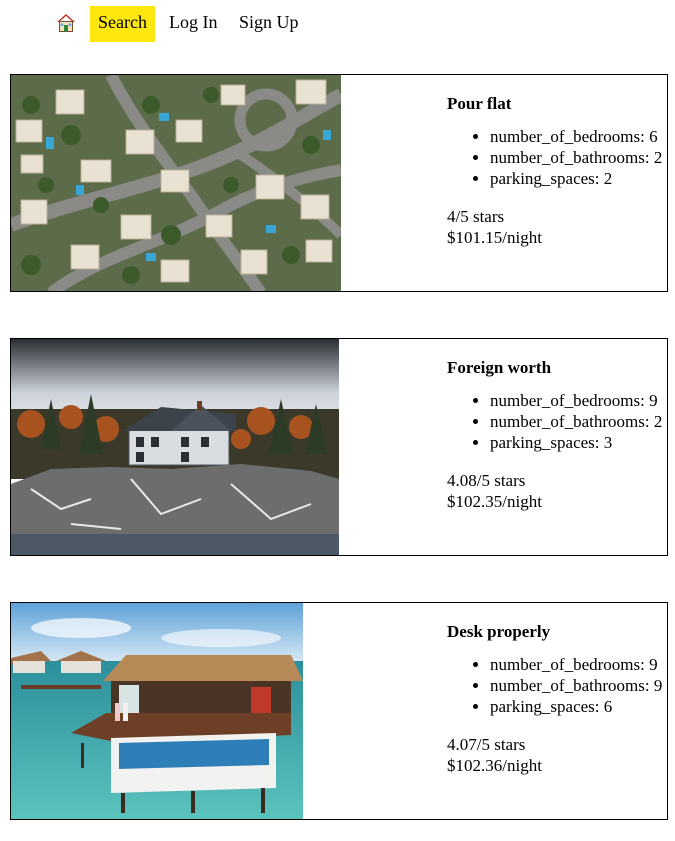  Describe the element at coordinates (486, 744) in the screenshot. I see `listing-rating: 4.07/5 stars` at that location.